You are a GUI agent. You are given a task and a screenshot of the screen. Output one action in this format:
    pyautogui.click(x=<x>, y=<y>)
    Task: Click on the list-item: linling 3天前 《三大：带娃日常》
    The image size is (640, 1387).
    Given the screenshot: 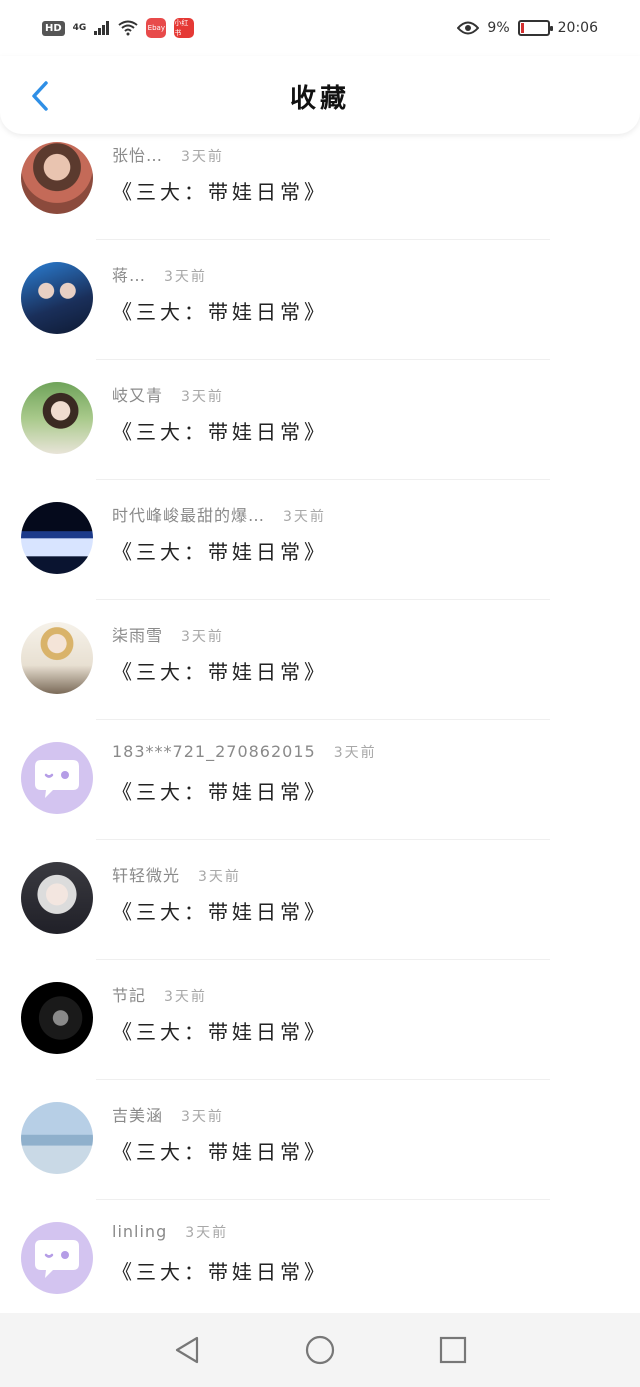 What is the action you would take?
    pyautogui.click(x=320, y=1260)
    